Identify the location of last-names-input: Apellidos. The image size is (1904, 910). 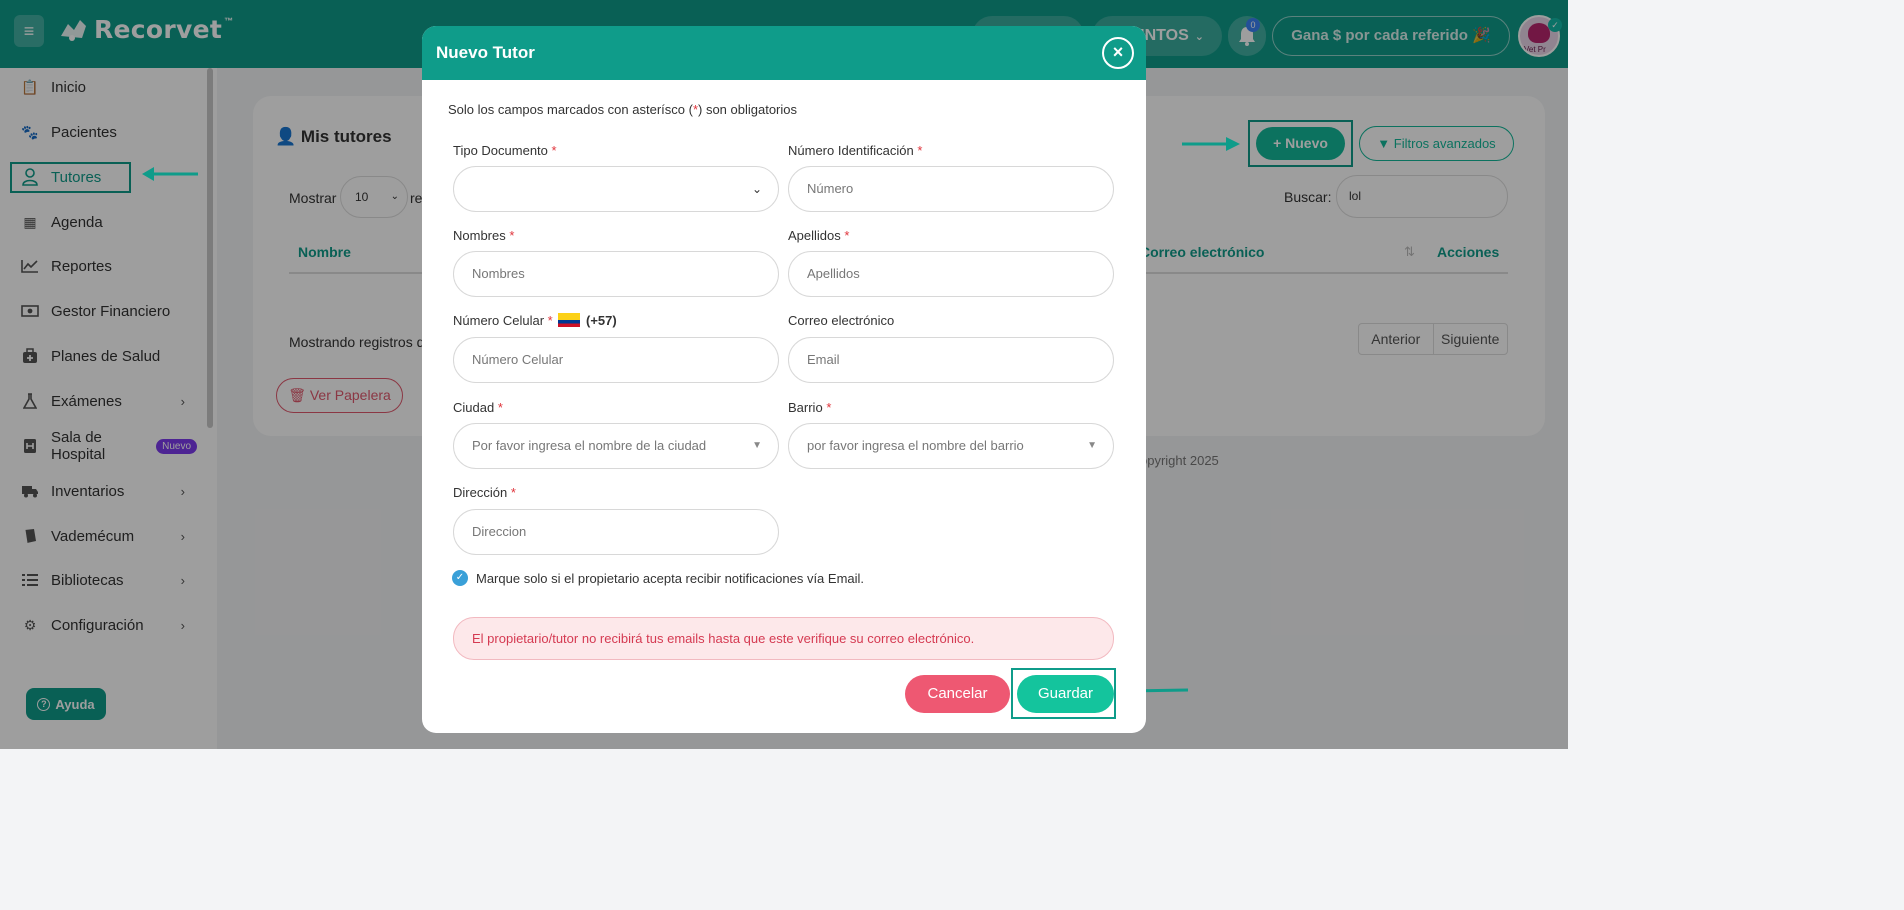
(951, 274).